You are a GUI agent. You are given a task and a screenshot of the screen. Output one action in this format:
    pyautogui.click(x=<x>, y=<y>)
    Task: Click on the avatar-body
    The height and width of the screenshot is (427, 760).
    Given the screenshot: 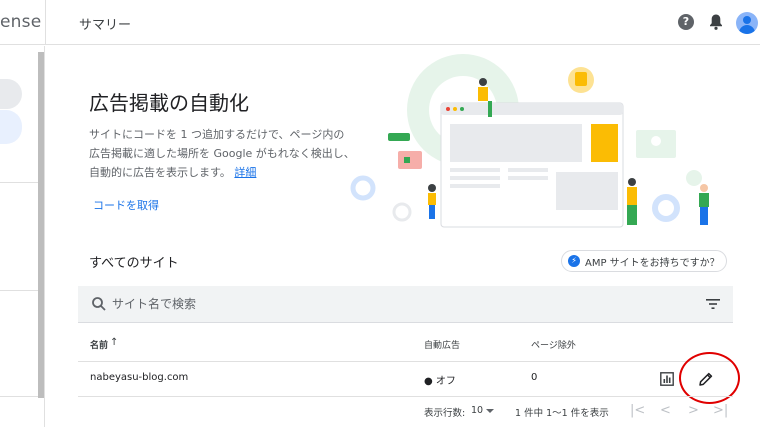 What is the action you would take?
    pyautogui.click(x=747, y=29)
    